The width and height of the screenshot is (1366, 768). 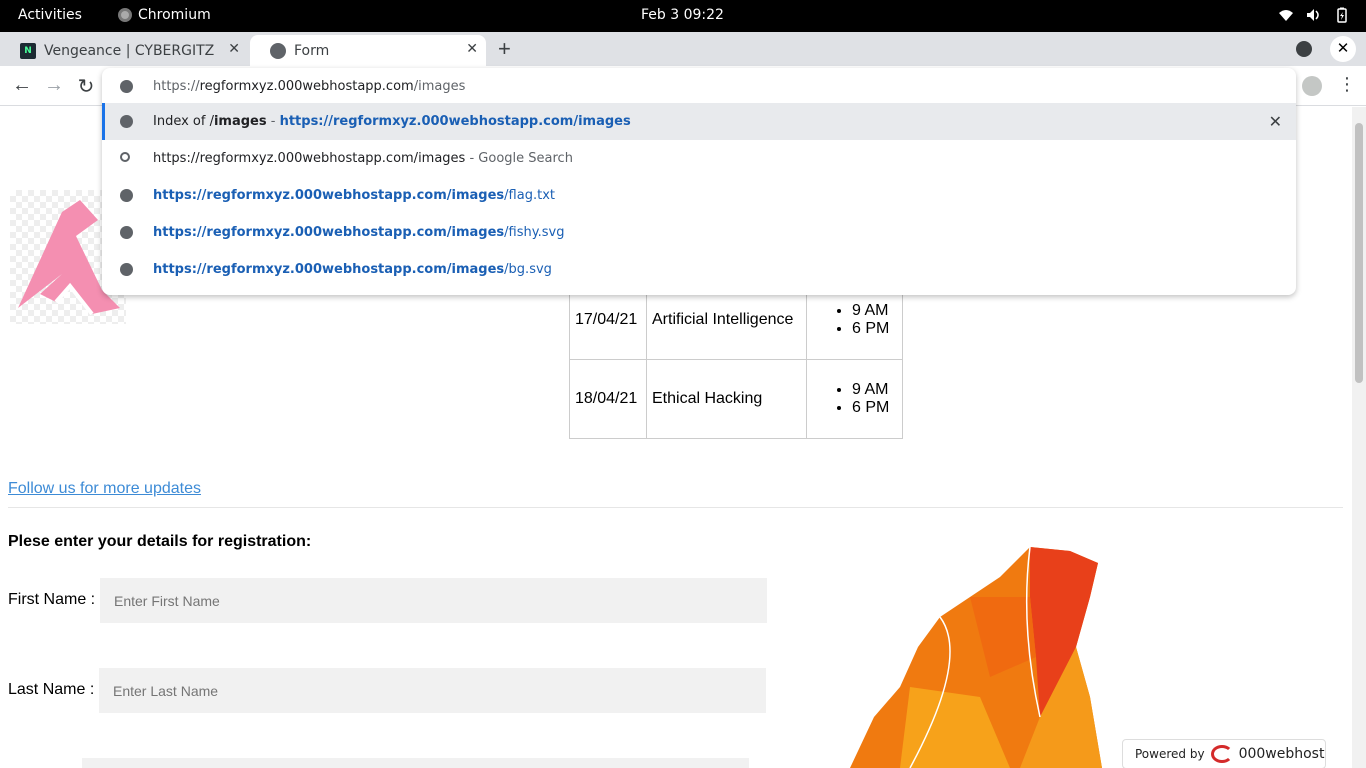 I want to click on powered-by-badge: Powered by 000webhost, so click(x=1224, y=753).